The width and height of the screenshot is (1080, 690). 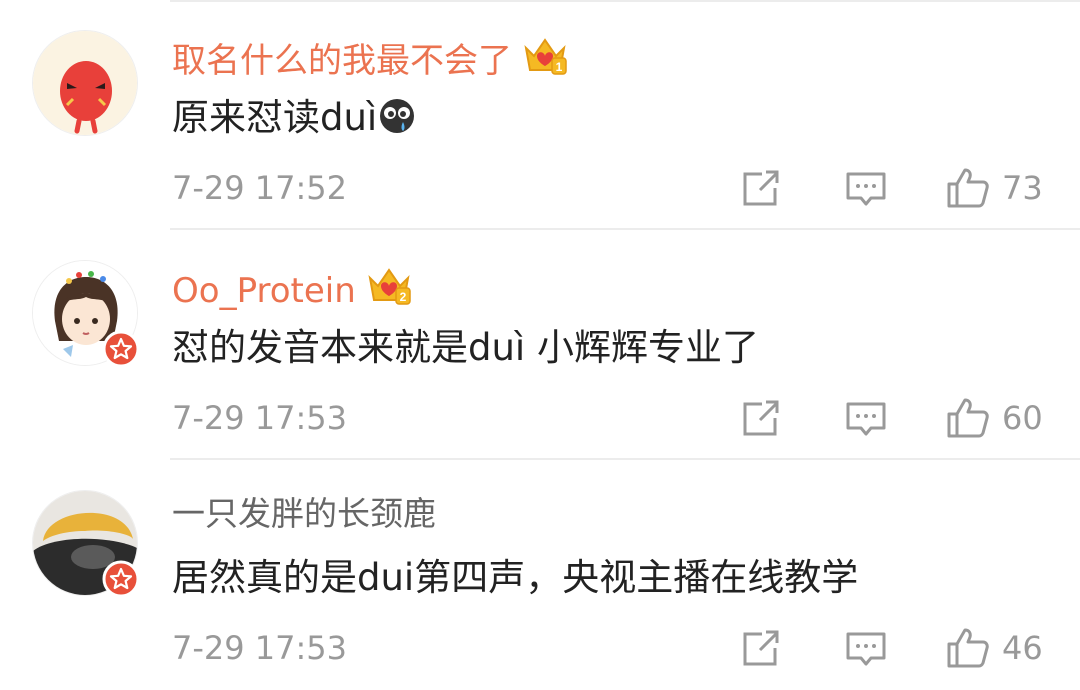 What do you see at coordinates (1001, 188) in the screenshot?
I see `like-button: 73` at bounding box center [1001, 188].